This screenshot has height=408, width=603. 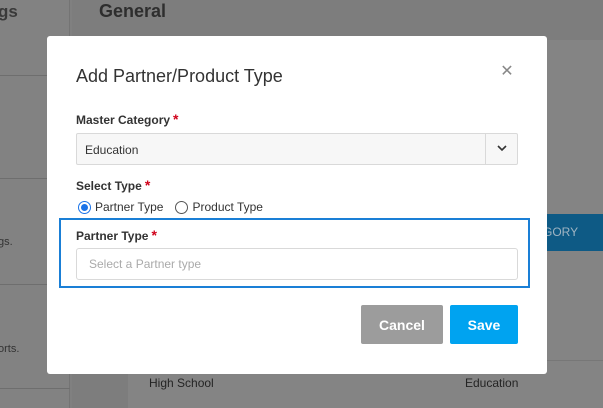 I want to click on partner-type-radio: Partner Type, so click(x=120, y=207).